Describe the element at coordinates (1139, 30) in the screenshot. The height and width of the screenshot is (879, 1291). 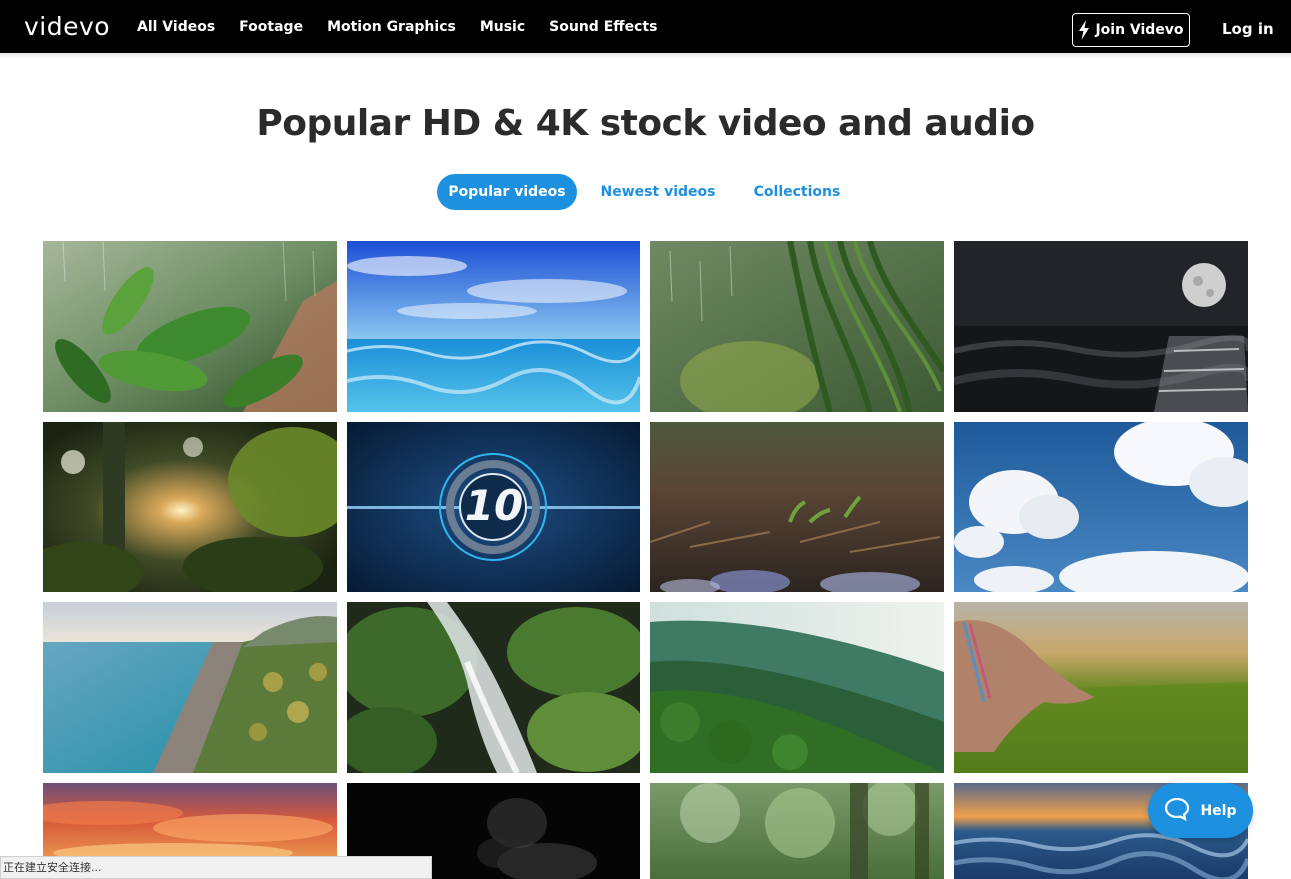
I see `join-videvo-label: Join Videvo` at that location.